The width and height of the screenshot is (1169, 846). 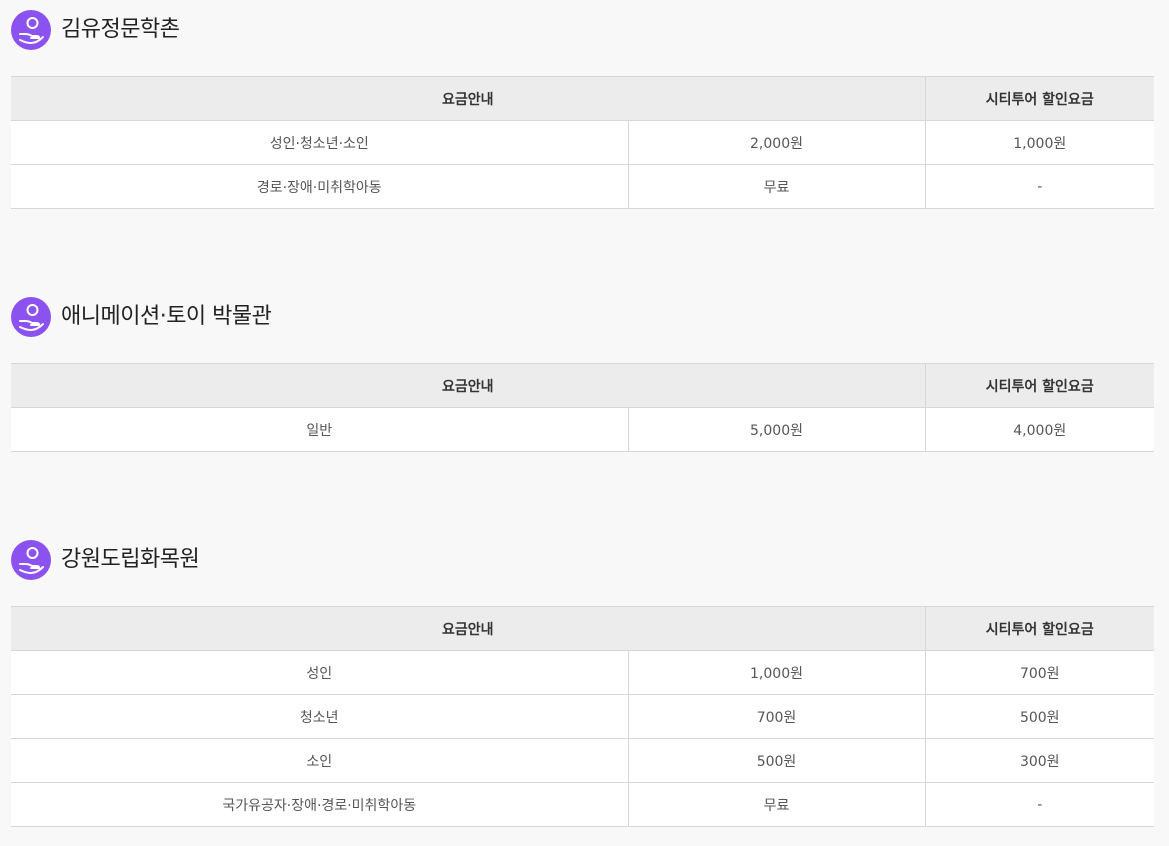 I want to click on table-row: 국가유공자·장애·경로·미취학아동 무료 -, so click(x=582, y=804).